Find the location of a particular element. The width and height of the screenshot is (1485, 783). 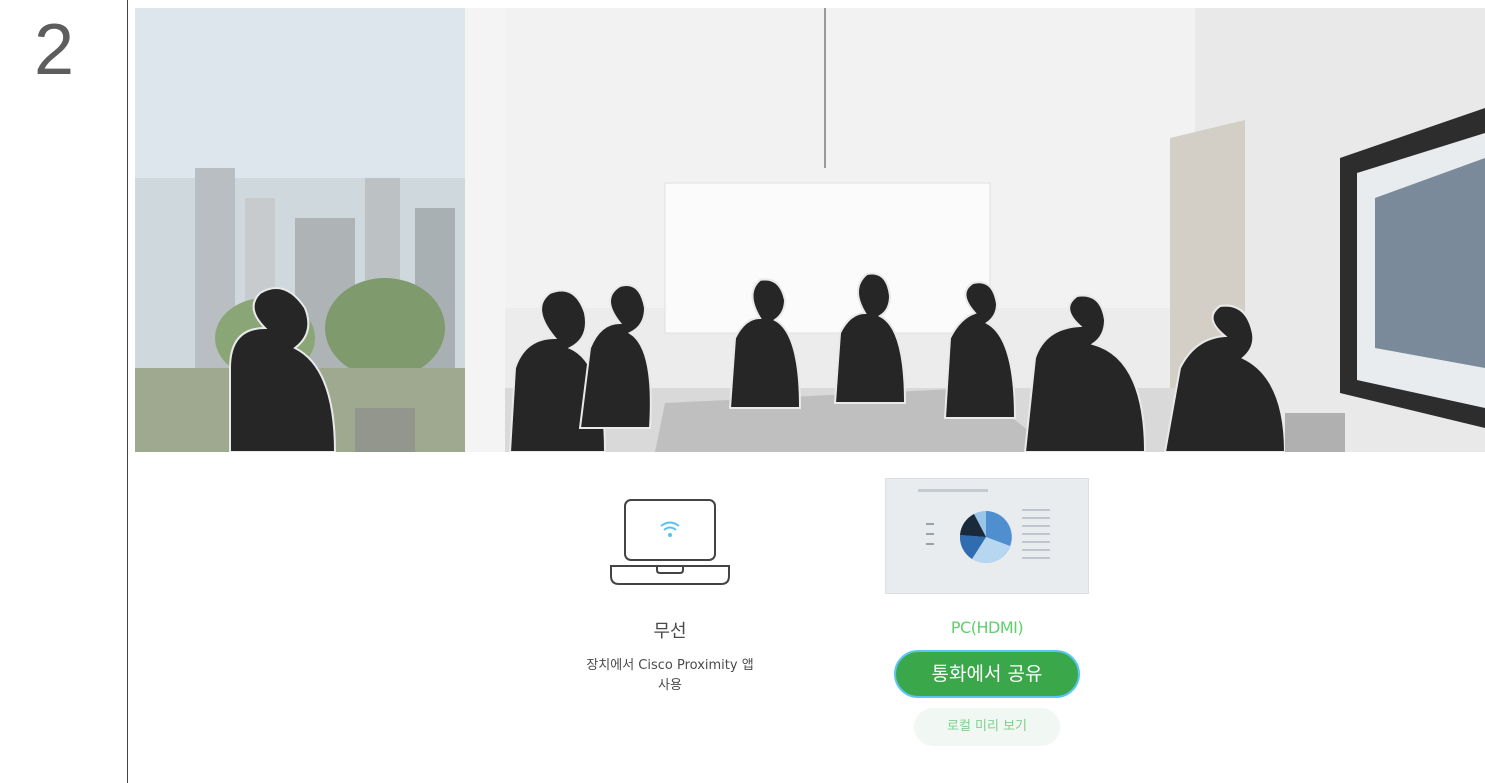

wireless-description: 장치에서 Cisco Proximity 앱 사용 is located at coordinates (670, 676).